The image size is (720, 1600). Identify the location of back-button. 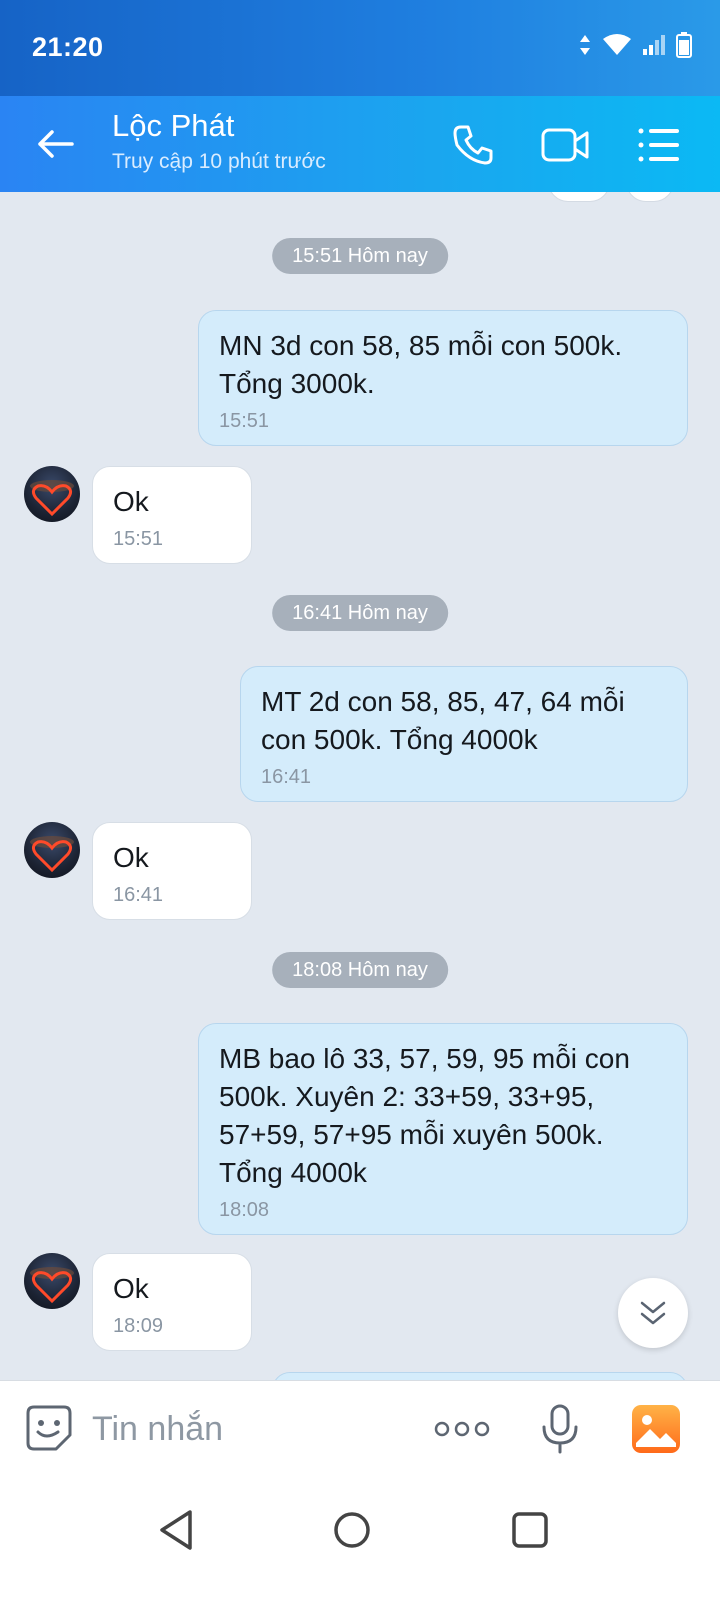
(56, 144).